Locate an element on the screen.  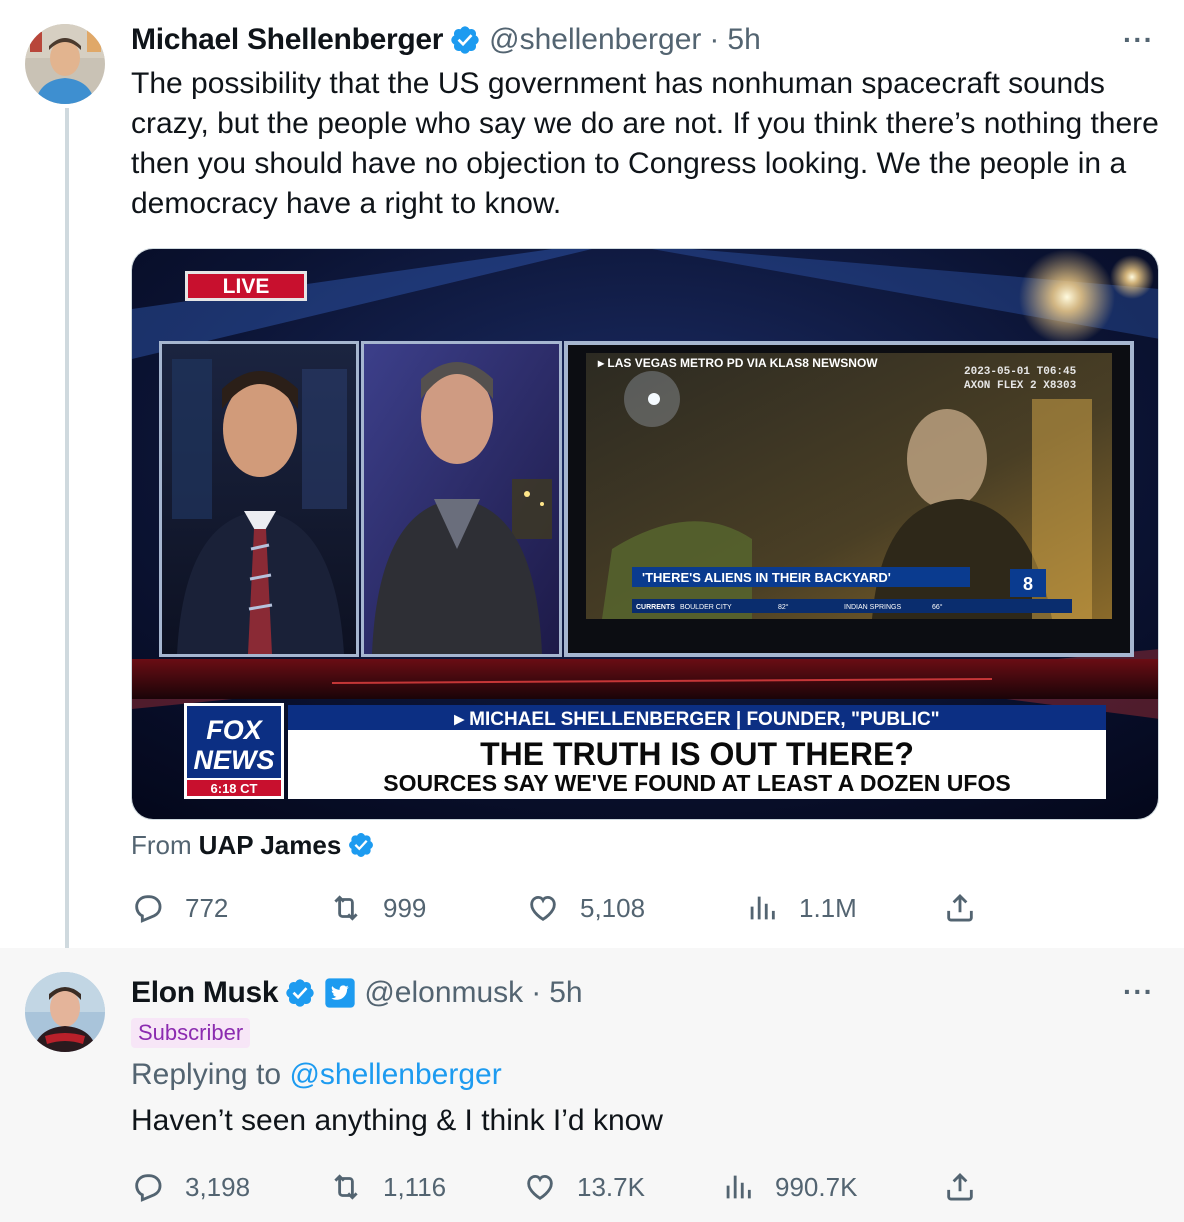
media-attribution: From UAP James is located at coordinates (253, 845).